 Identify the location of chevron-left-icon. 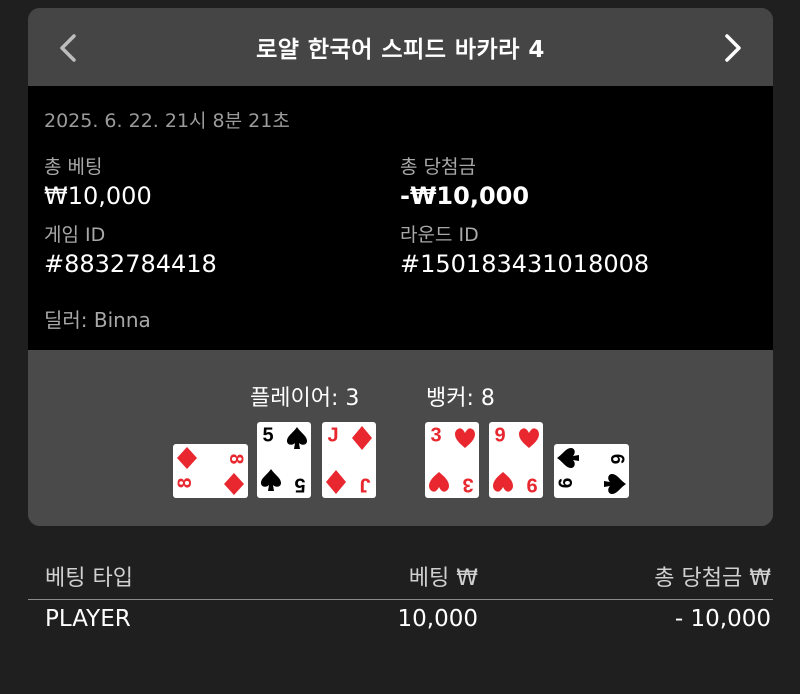
(68, 48).